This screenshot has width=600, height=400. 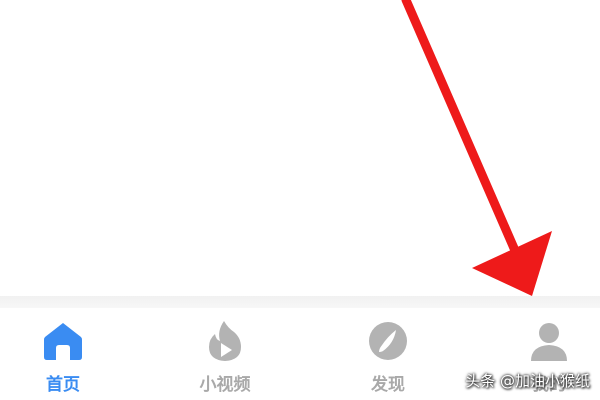 What do you see at coordinates (63, 385) in the screenshot?
I see `tab-home-label: 首页` at bounding box center [63, 385].